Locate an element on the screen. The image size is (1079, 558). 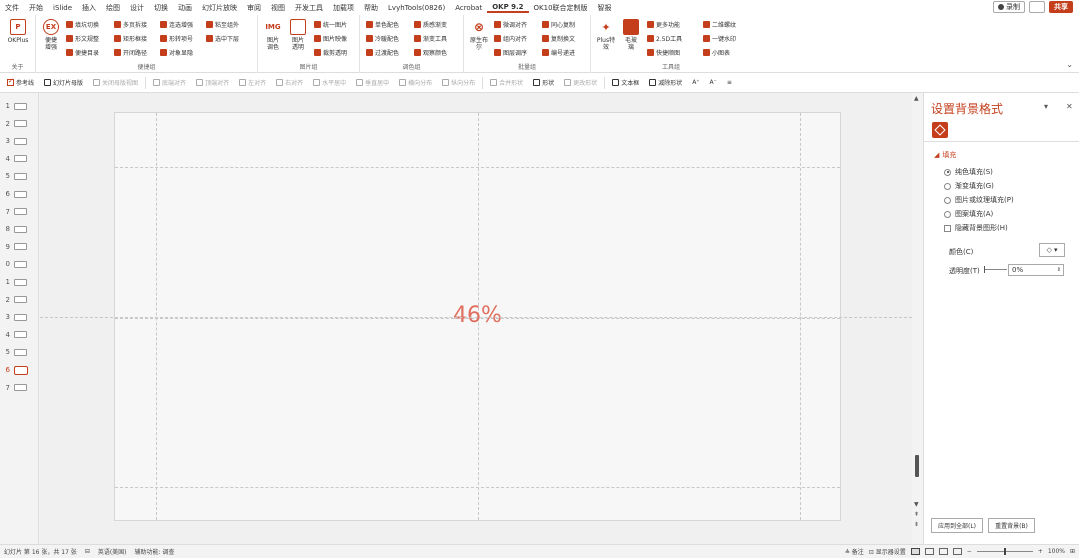
scrollbar-thumb is located at coordinates (917, 466).